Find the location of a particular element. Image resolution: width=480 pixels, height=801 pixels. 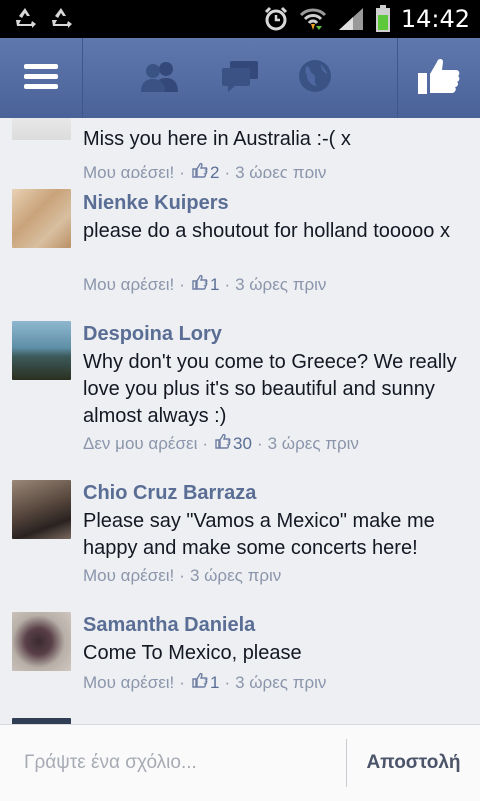

status-bar: 14:42 is located at coordinates (240, 19).